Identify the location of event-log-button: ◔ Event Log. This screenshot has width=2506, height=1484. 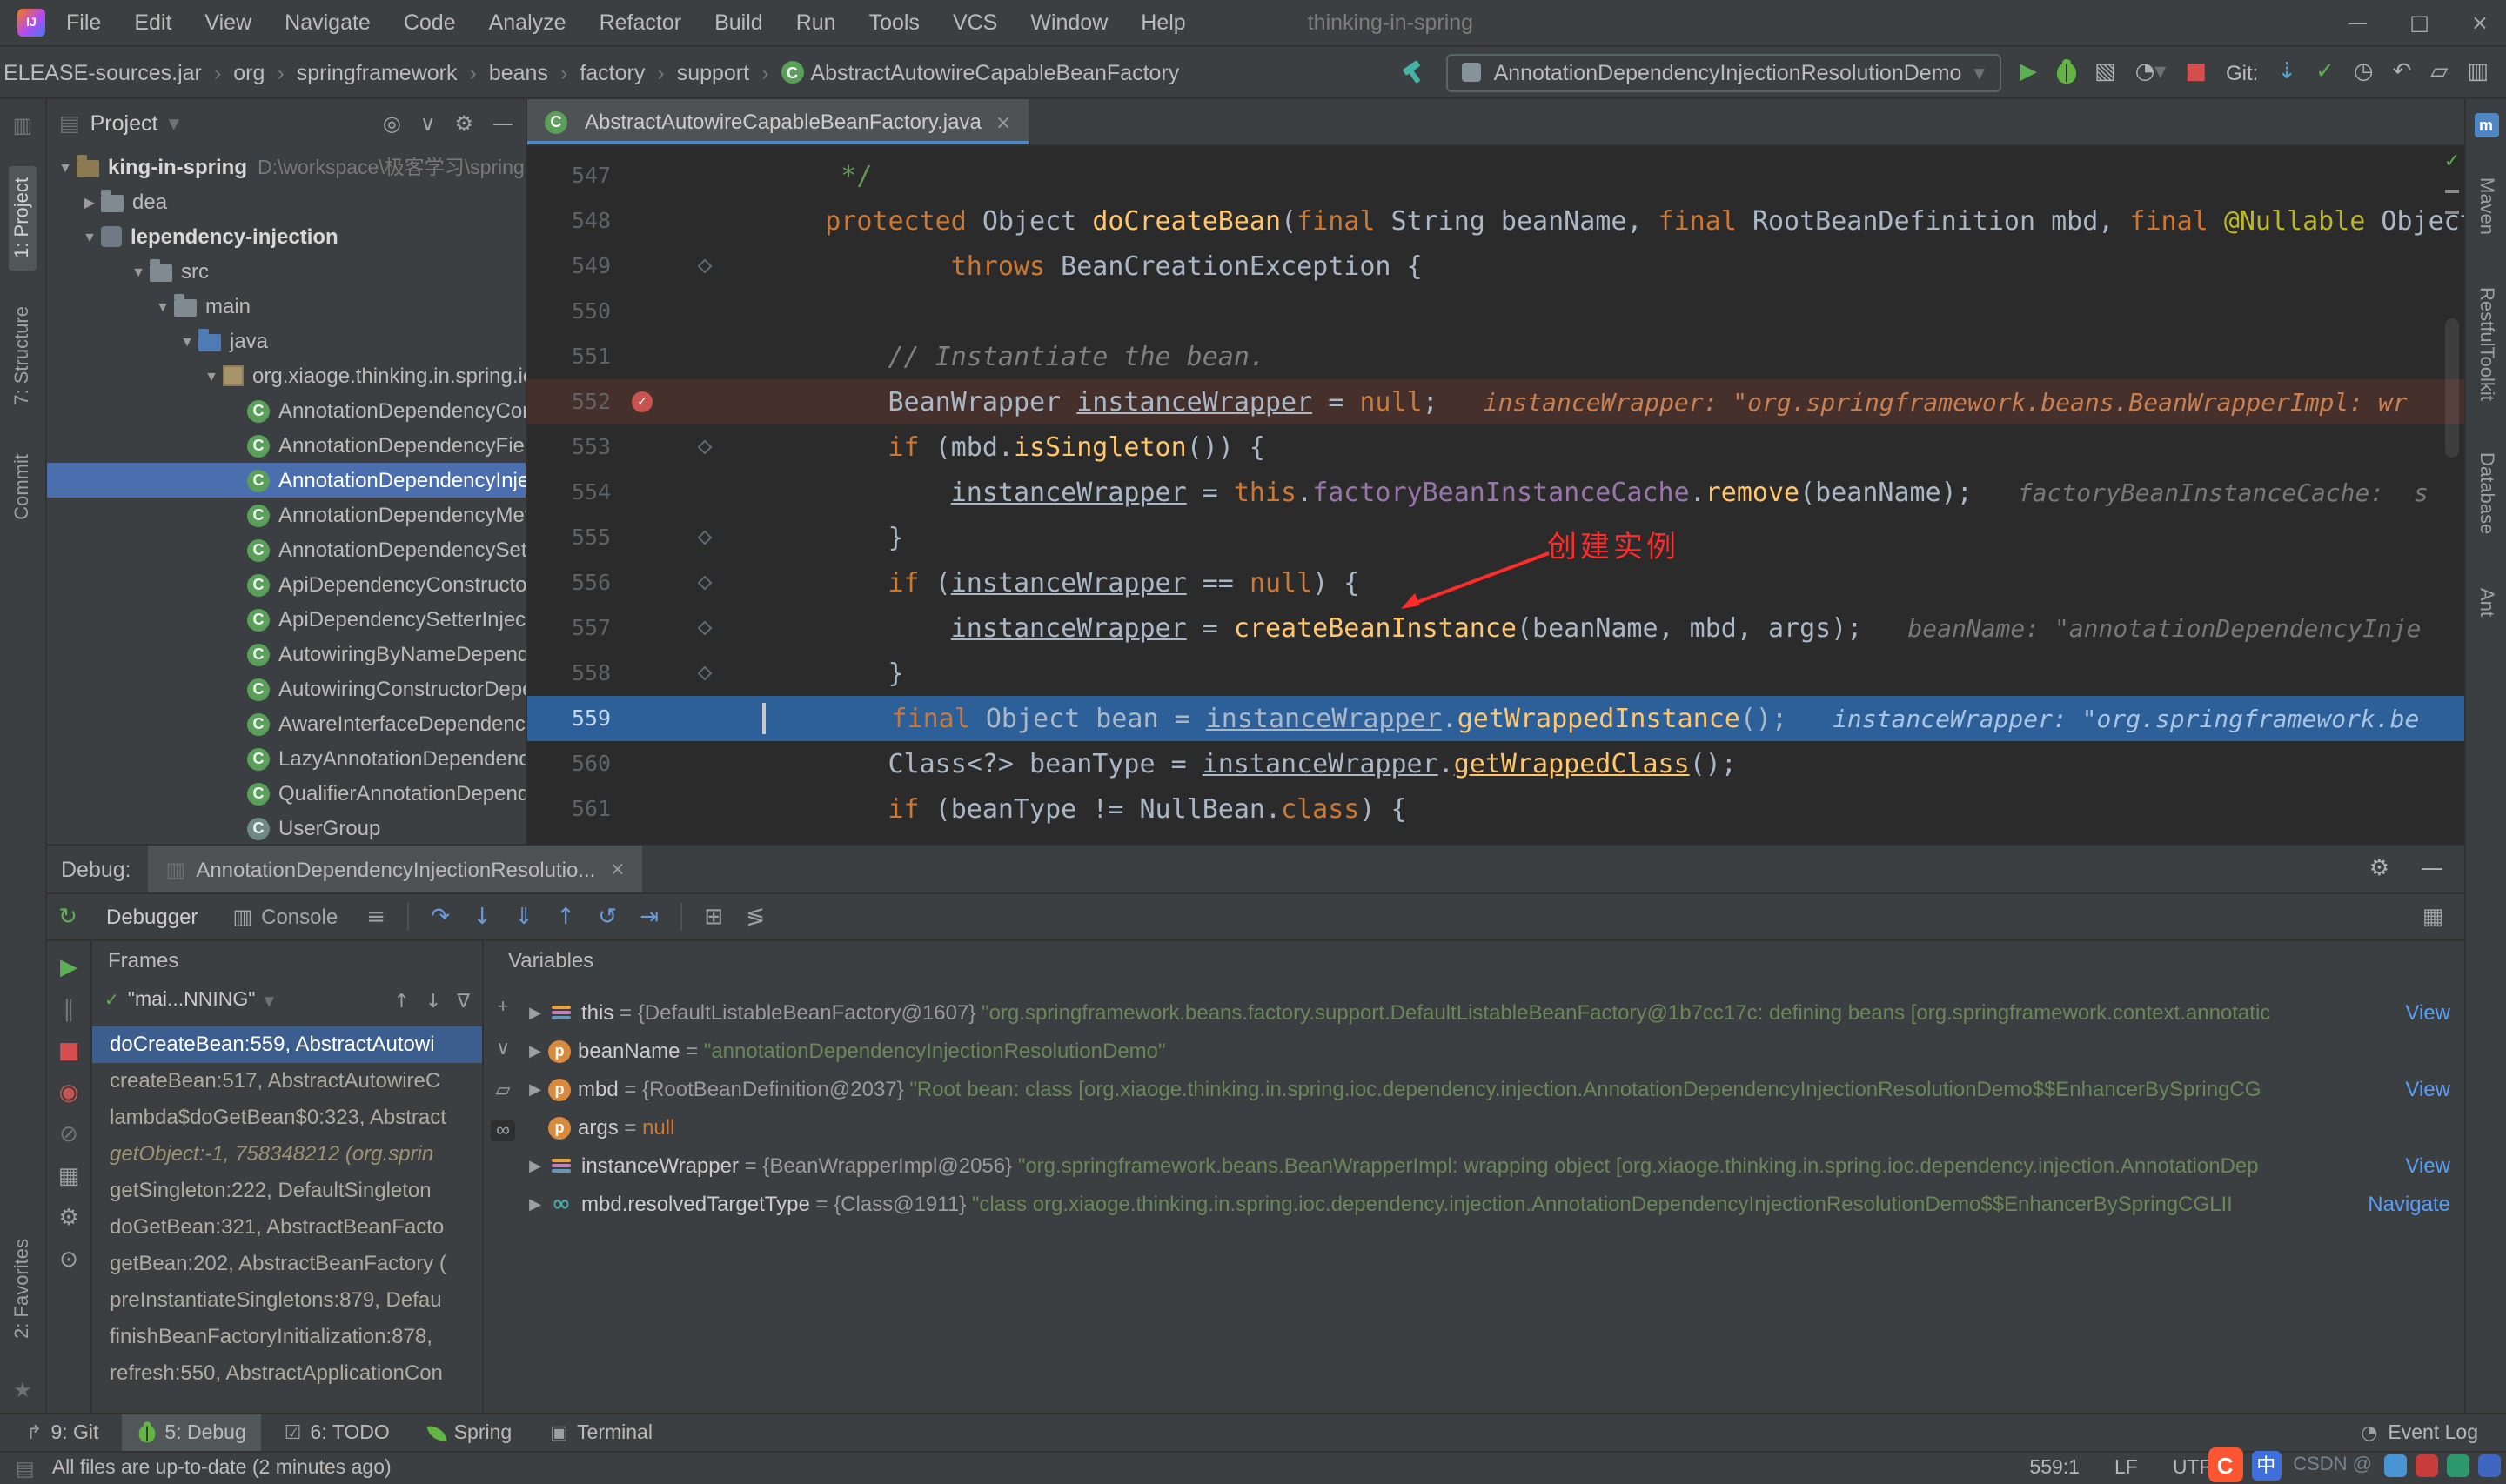
(2428, 1432).